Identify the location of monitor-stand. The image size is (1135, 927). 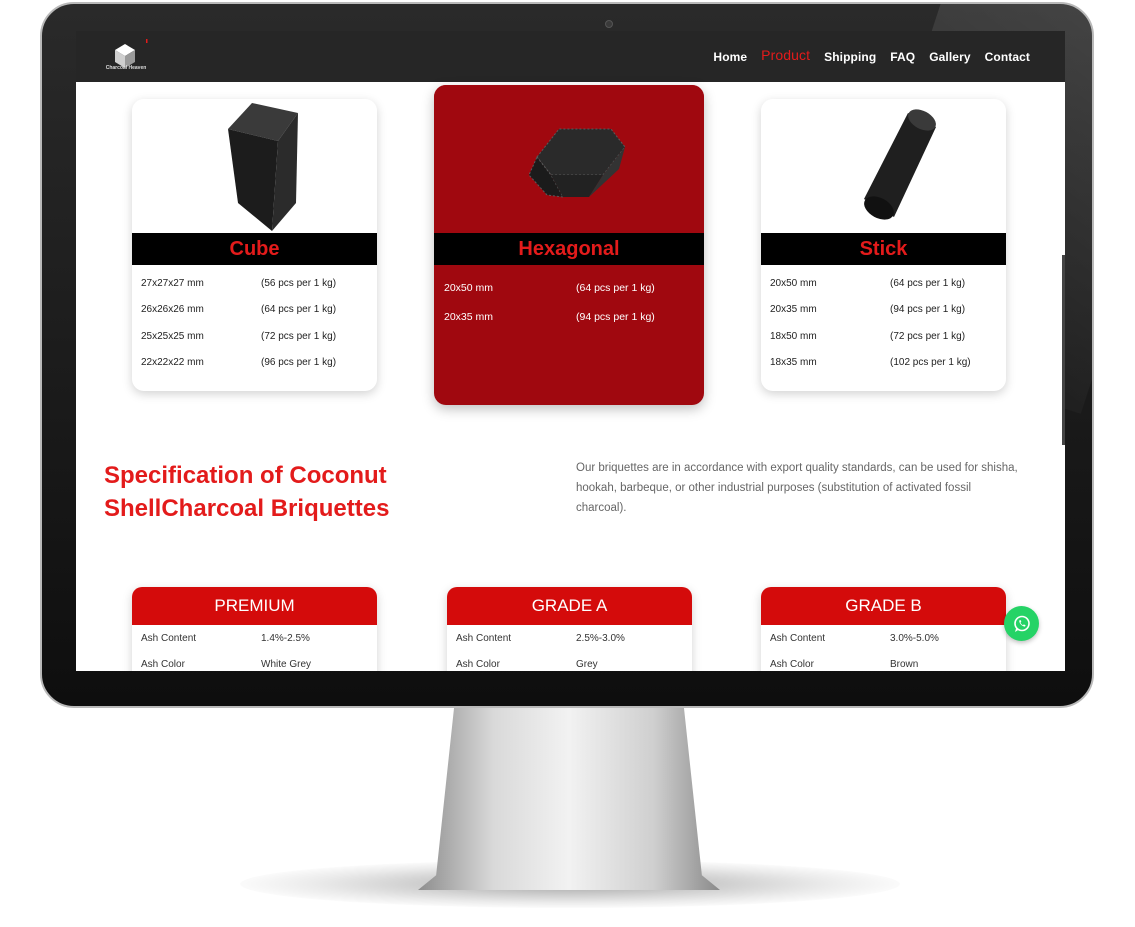
(569, 798).